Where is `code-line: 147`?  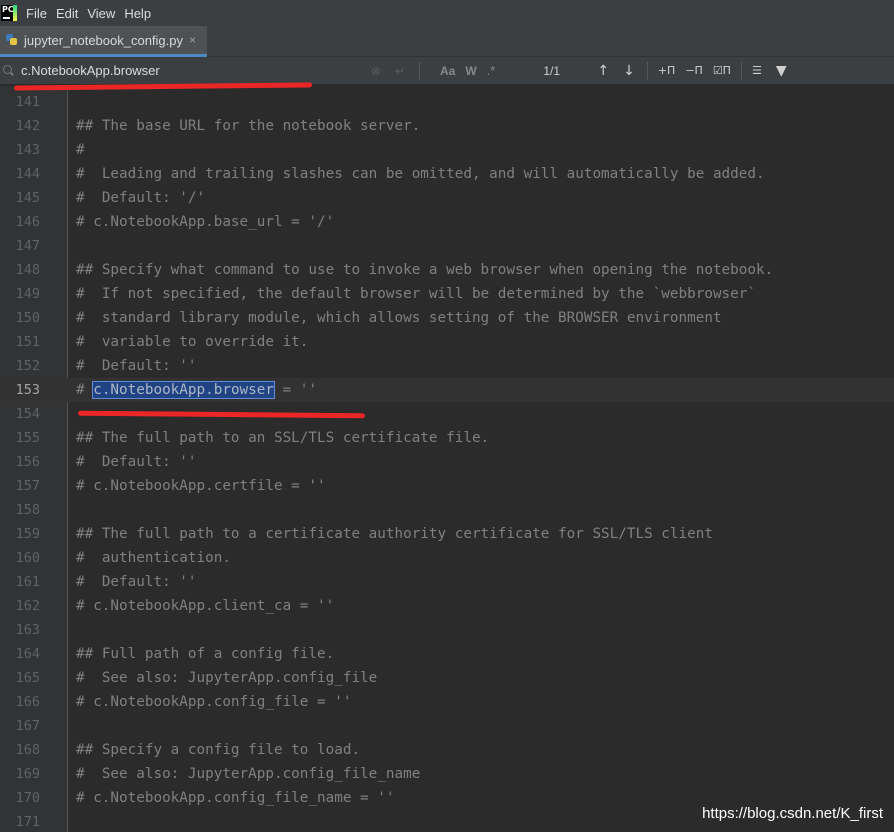 code-line: 147 is located at coordinates (447, 246).